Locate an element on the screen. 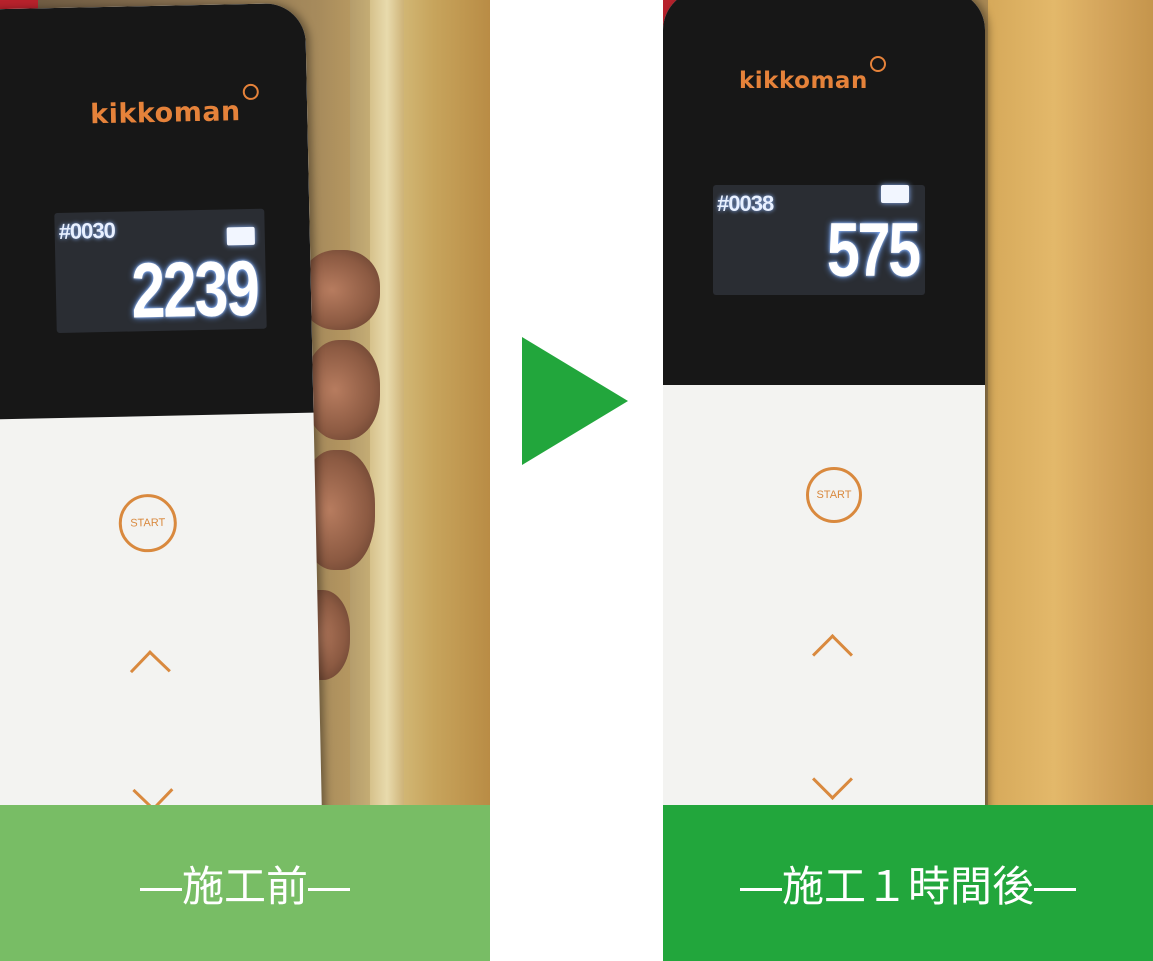 The height and width of the screenshot is (961, 1153). after-caption: ―施工１時間後― is located at coordinates (908, 883).